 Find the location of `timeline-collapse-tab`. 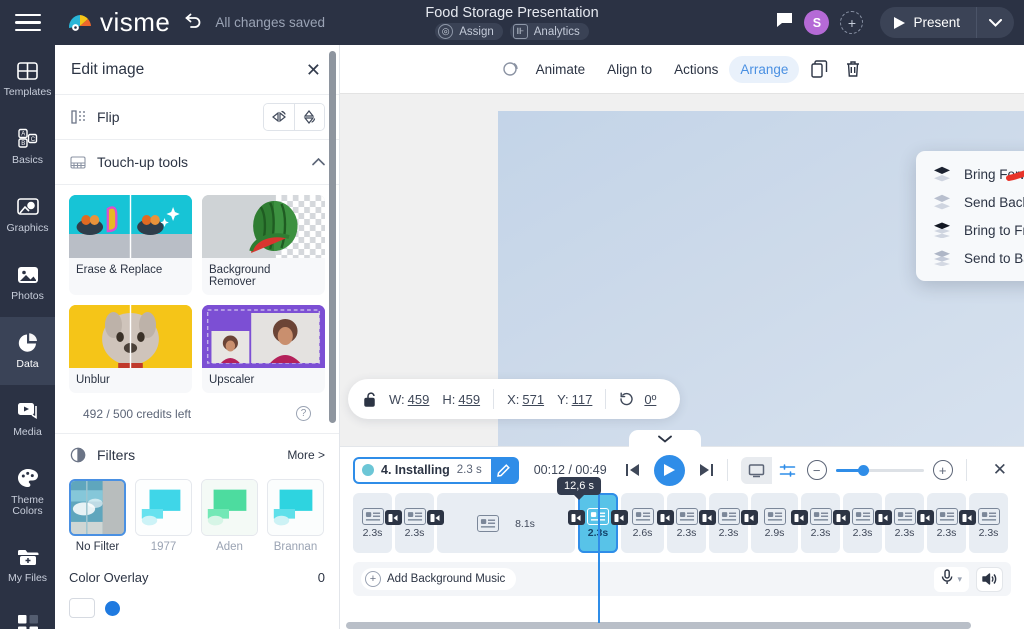

timeline-collapse-tab is located at coordinates (665, 439).